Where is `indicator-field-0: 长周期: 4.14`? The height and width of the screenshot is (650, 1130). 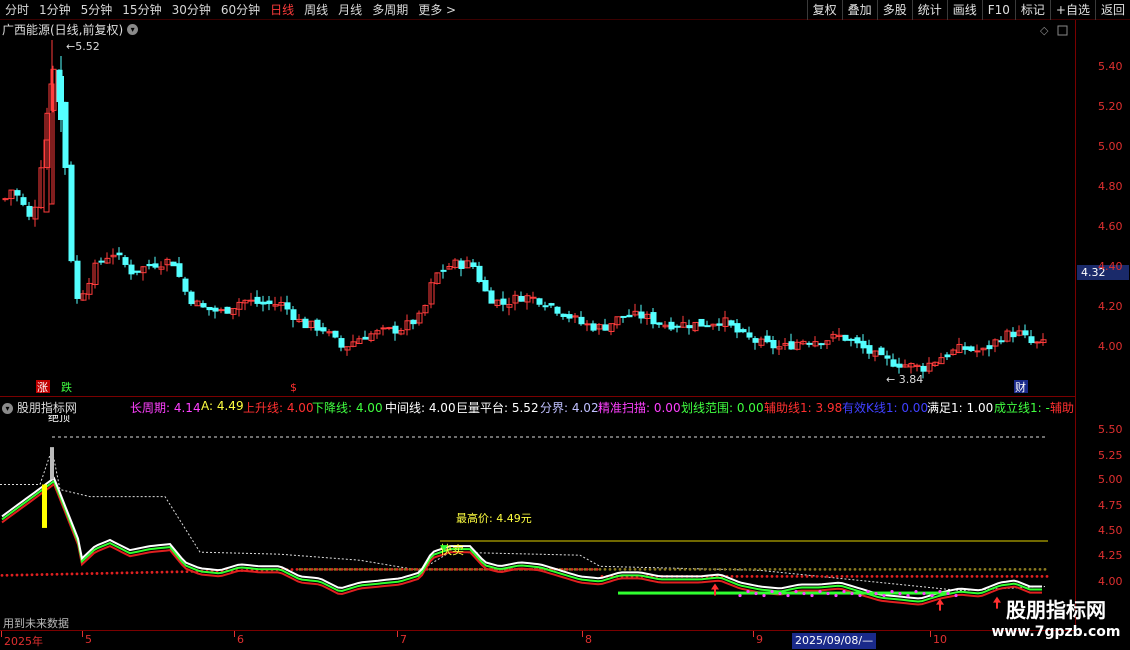
indicator-field-0: 长周期: 4.14 is located at coordinates (165, 408).